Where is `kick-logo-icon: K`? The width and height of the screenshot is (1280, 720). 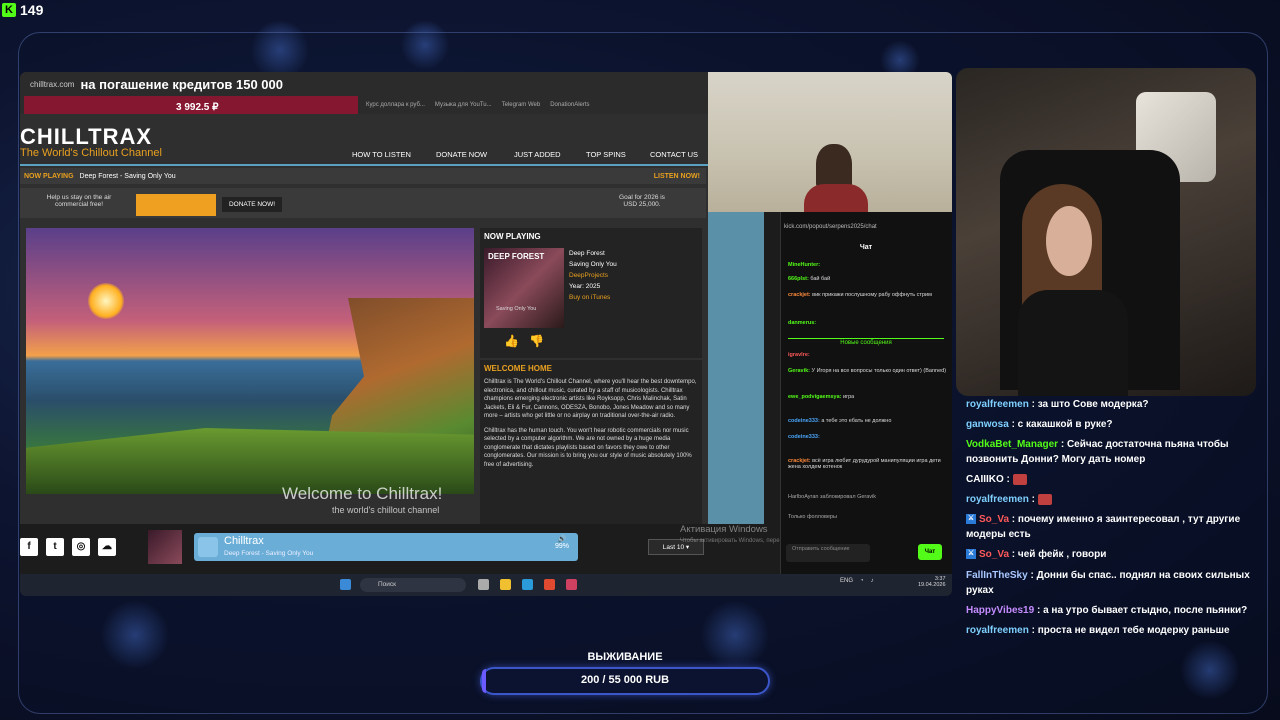 kick-logo-icon: K is located at coordinates (9, 10).